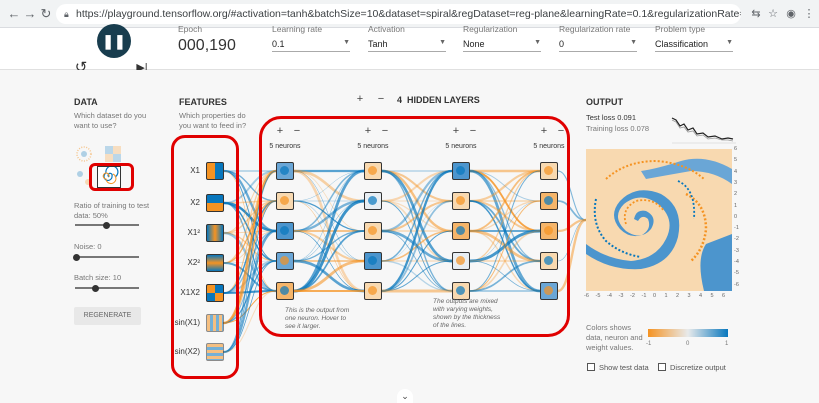 The width and height of the screenshot is (819, 403). Describe the element at coordinates (701, 296) in the screenshot. I see `x-tick-label: 4` at that location.